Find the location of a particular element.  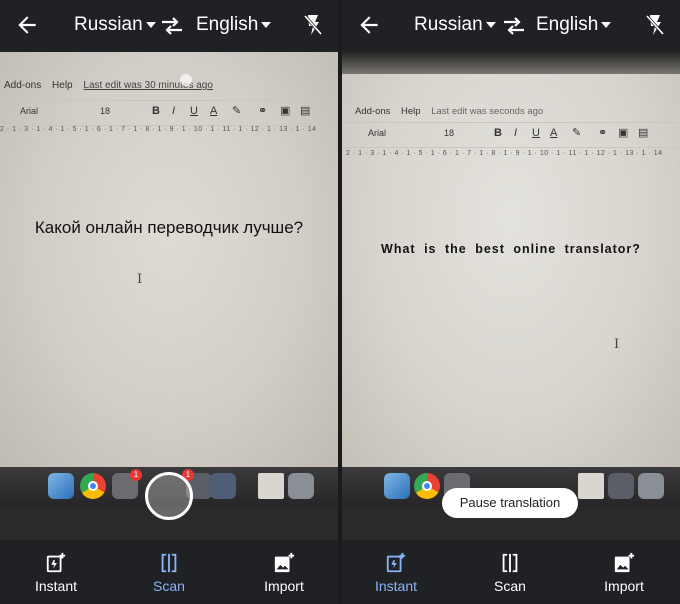

badge: 1 is located at coordinates (136, 475).